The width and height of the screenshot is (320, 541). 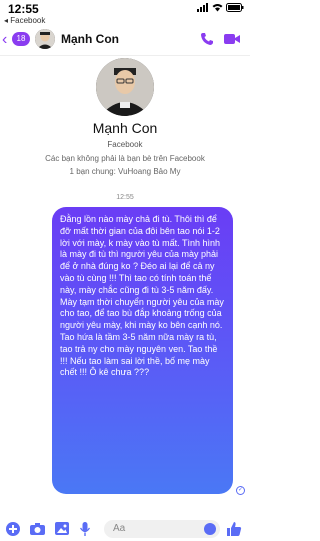 What do you see at coordinates (125, 144) in the screenshot?
I see `profile-subtitle: Facebook` at bounding box center [125, 144].